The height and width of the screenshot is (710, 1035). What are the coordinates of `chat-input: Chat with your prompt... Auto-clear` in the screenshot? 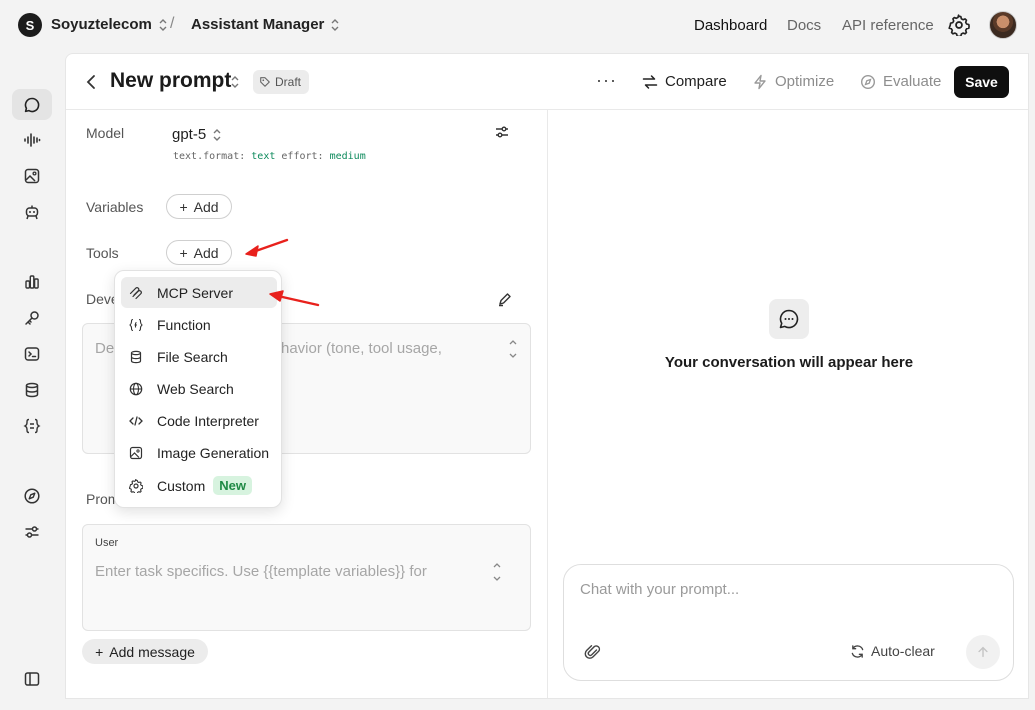 It's located at (788, 622).